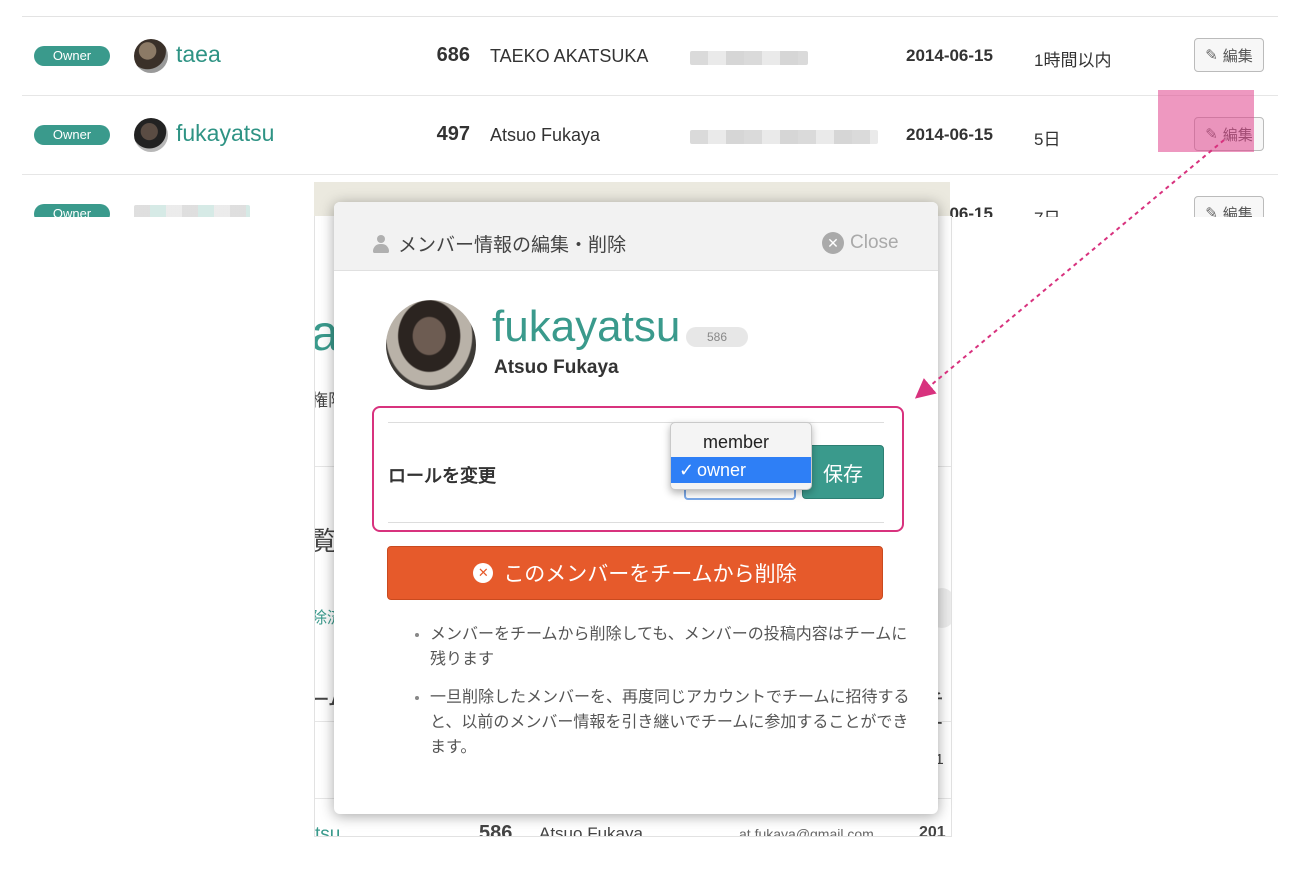 The width and height of the screenshot is (1304, 870). Describe the element at coordinates (1069, 269) in the screenshot. I see `annotation-arrow` at that location.